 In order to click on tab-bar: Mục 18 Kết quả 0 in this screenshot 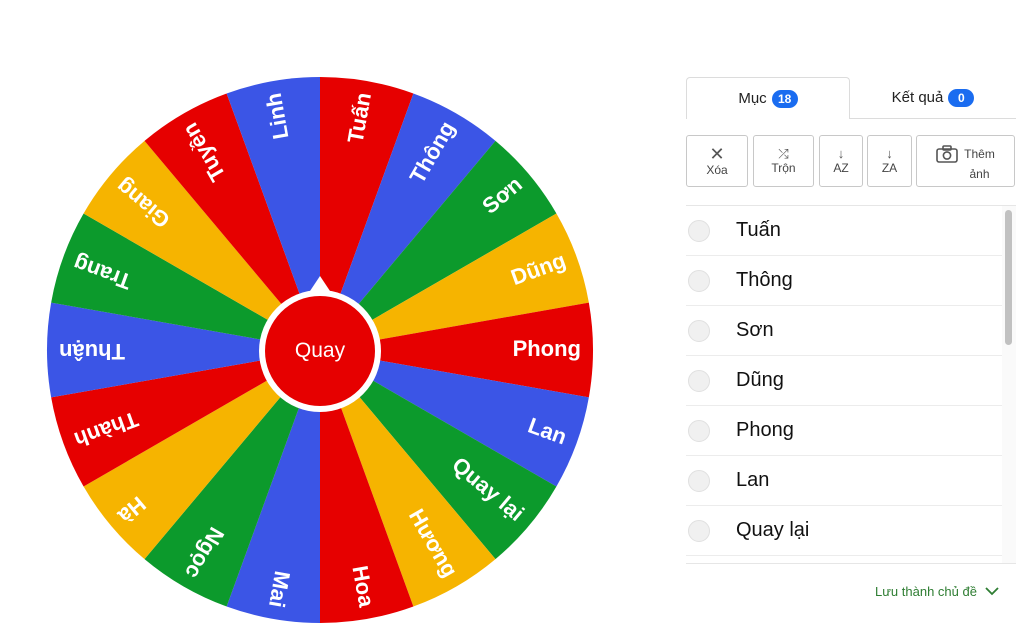, I will do `click(851, 98)`.